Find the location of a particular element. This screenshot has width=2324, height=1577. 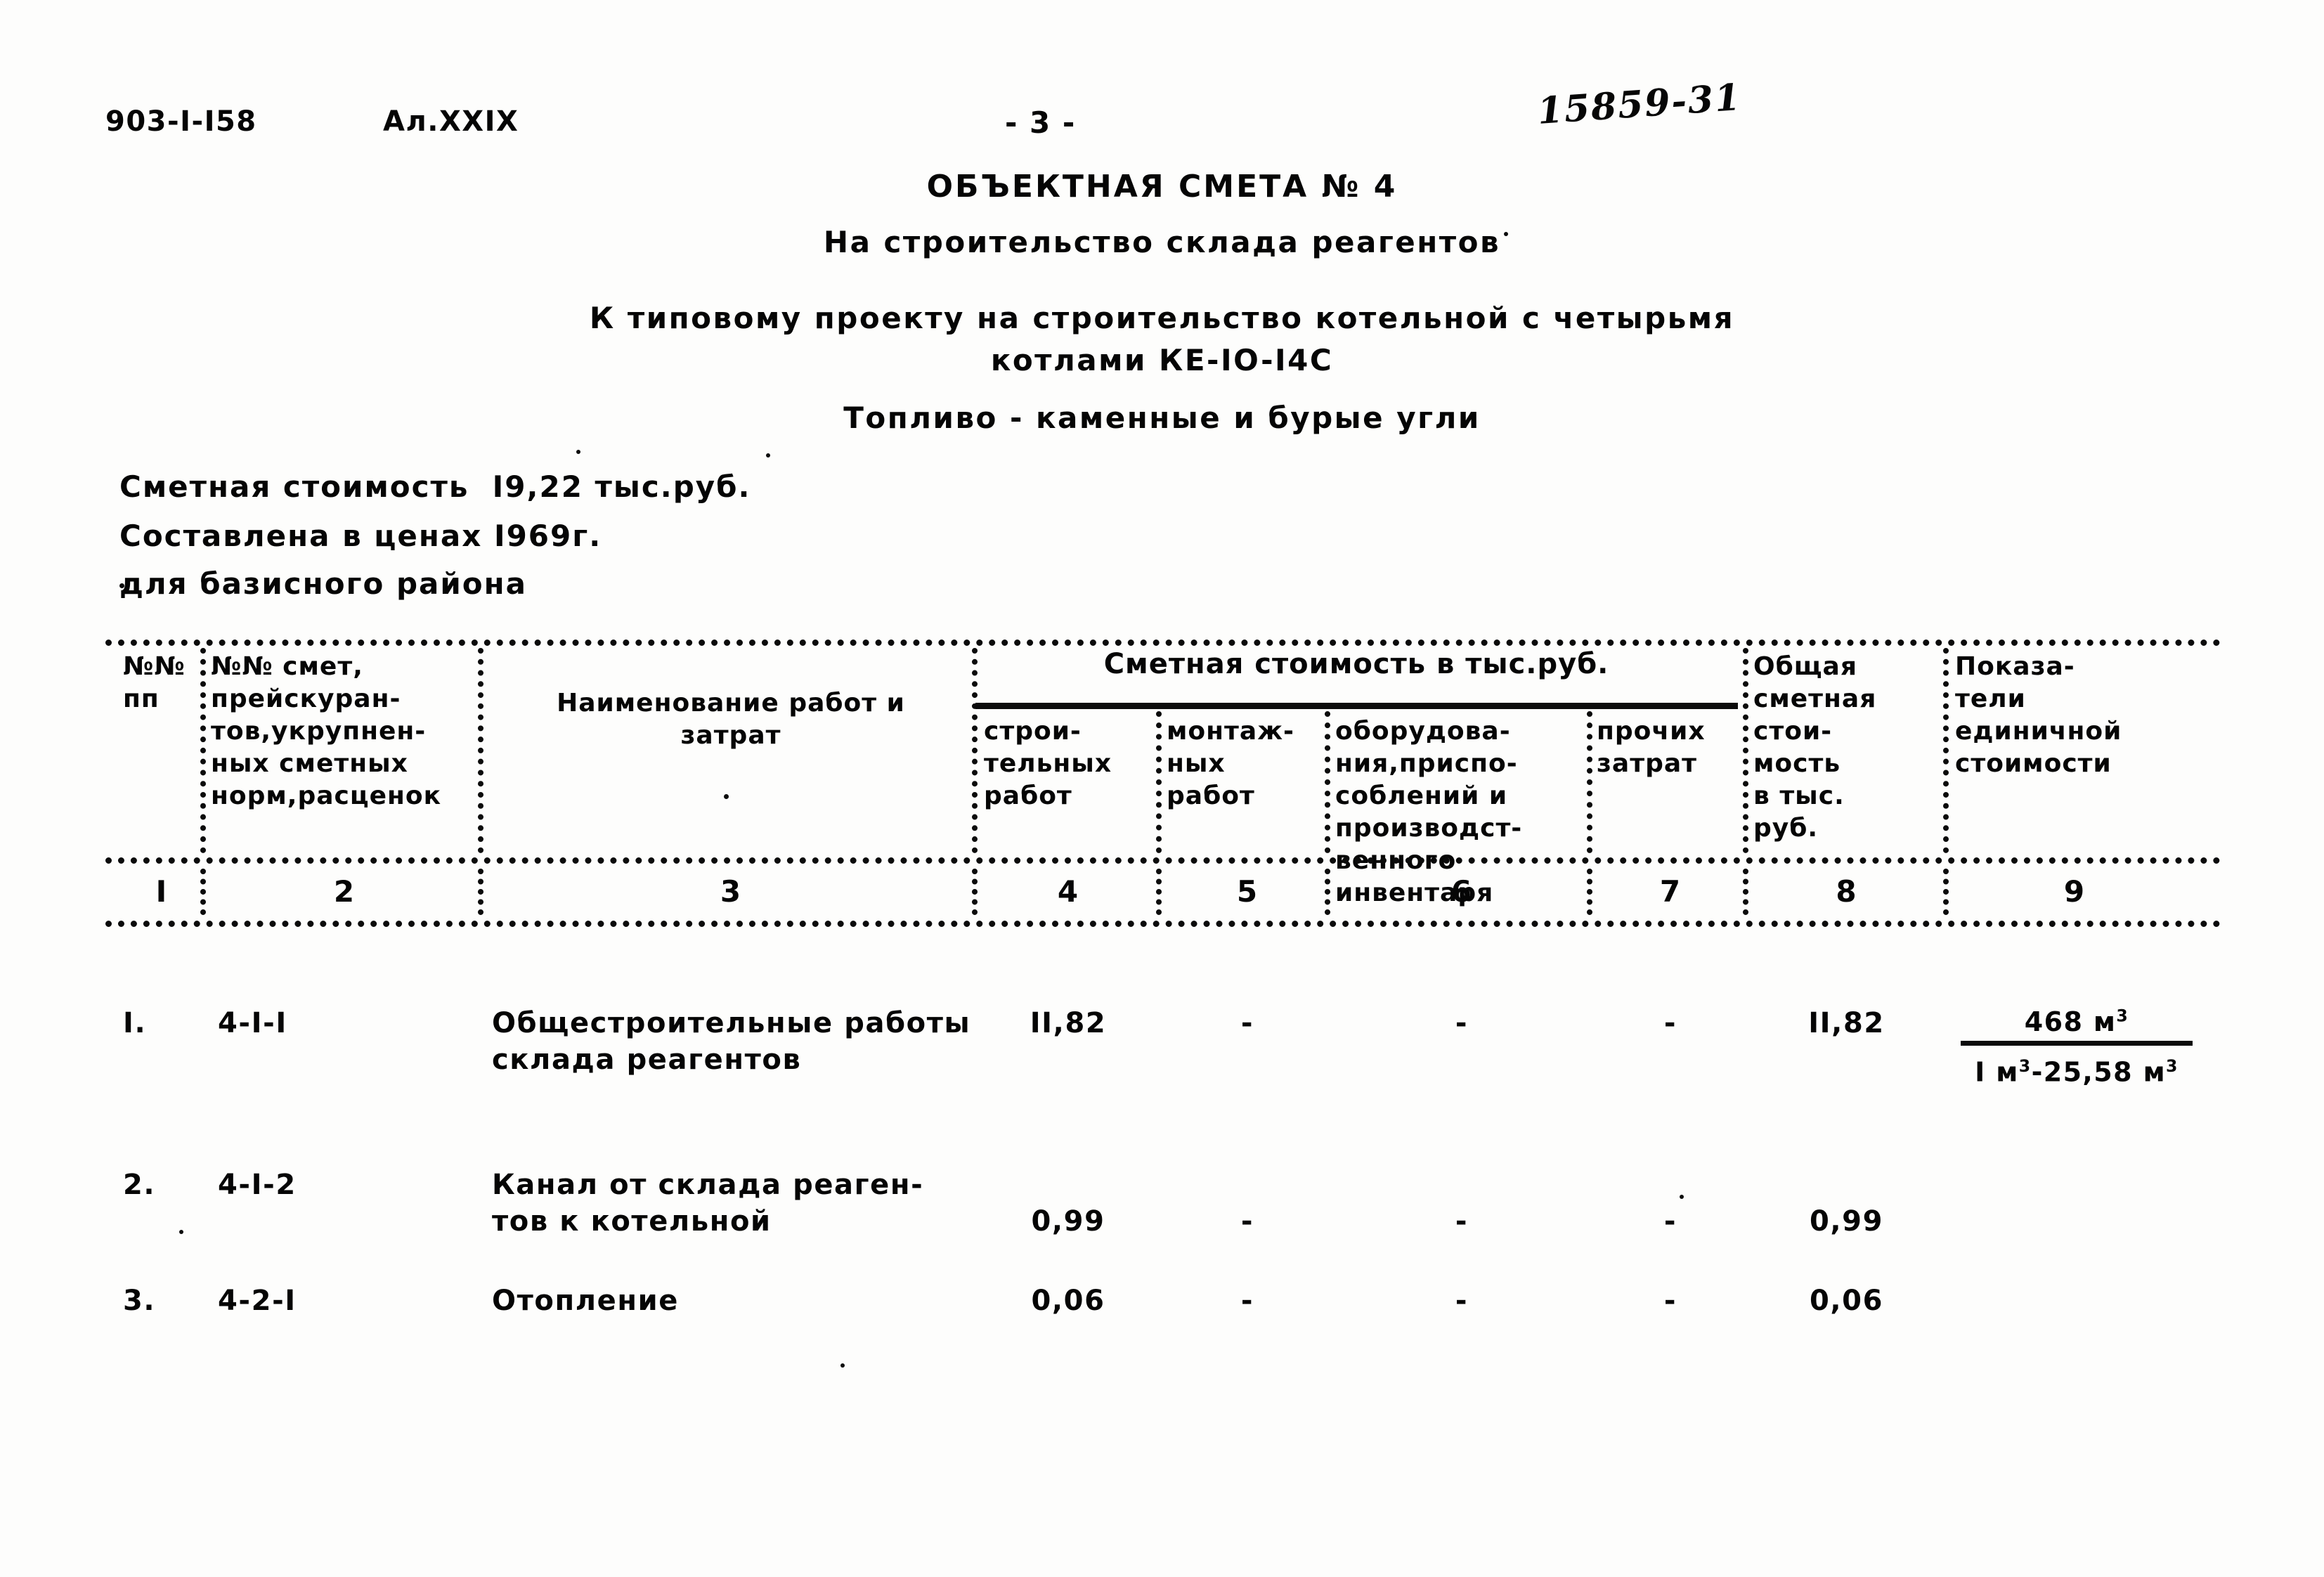

fuel-line: Топливо - каменные и бурые угли is located at coordinates (1162, 418).